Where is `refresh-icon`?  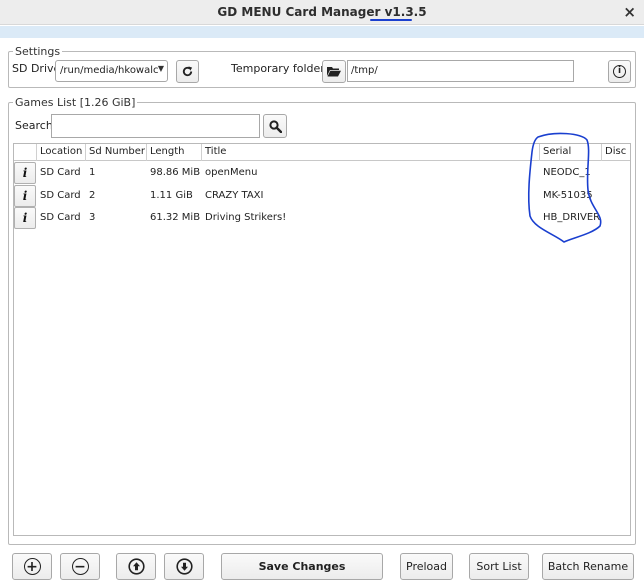
refresh-icon is located at coordinates (187, 71).